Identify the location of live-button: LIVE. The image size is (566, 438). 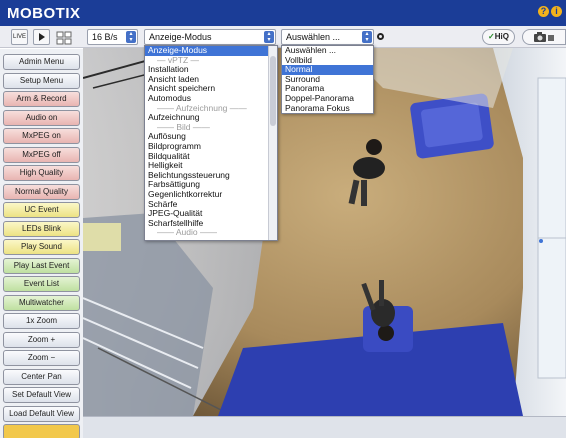
(19, 37).